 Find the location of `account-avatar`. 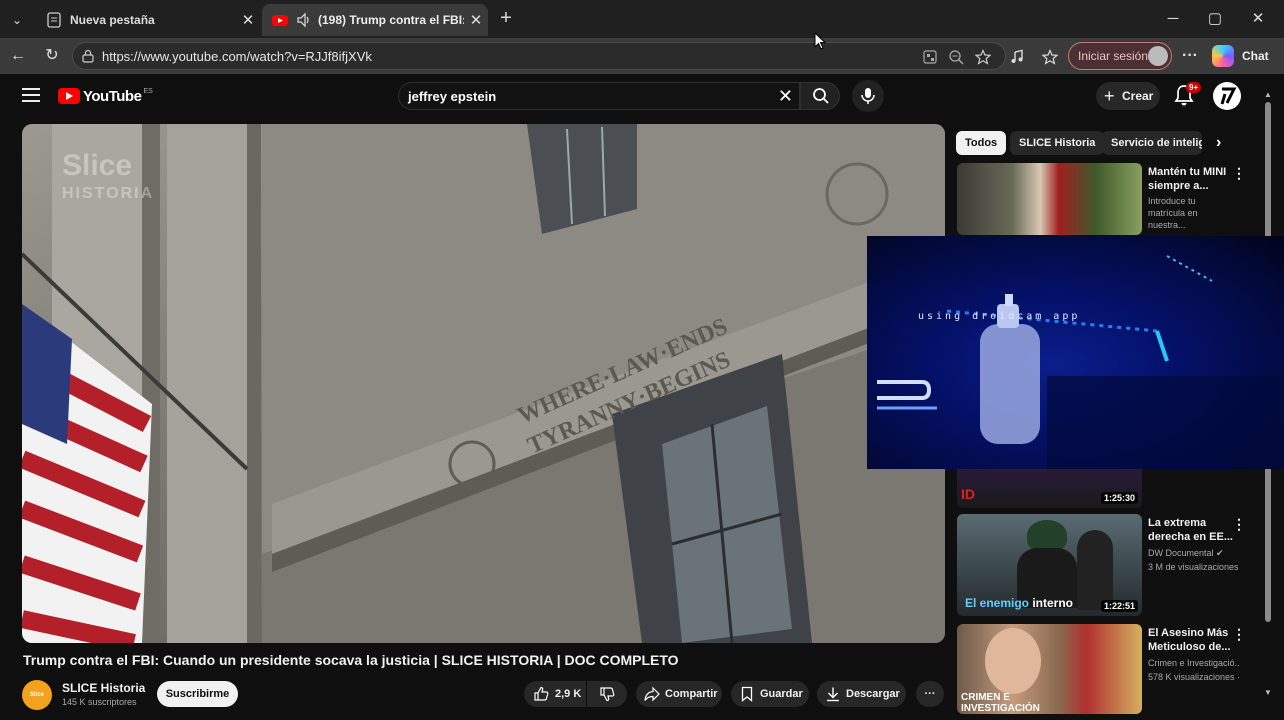

account-avatar is located at coordinates (1227, 96).